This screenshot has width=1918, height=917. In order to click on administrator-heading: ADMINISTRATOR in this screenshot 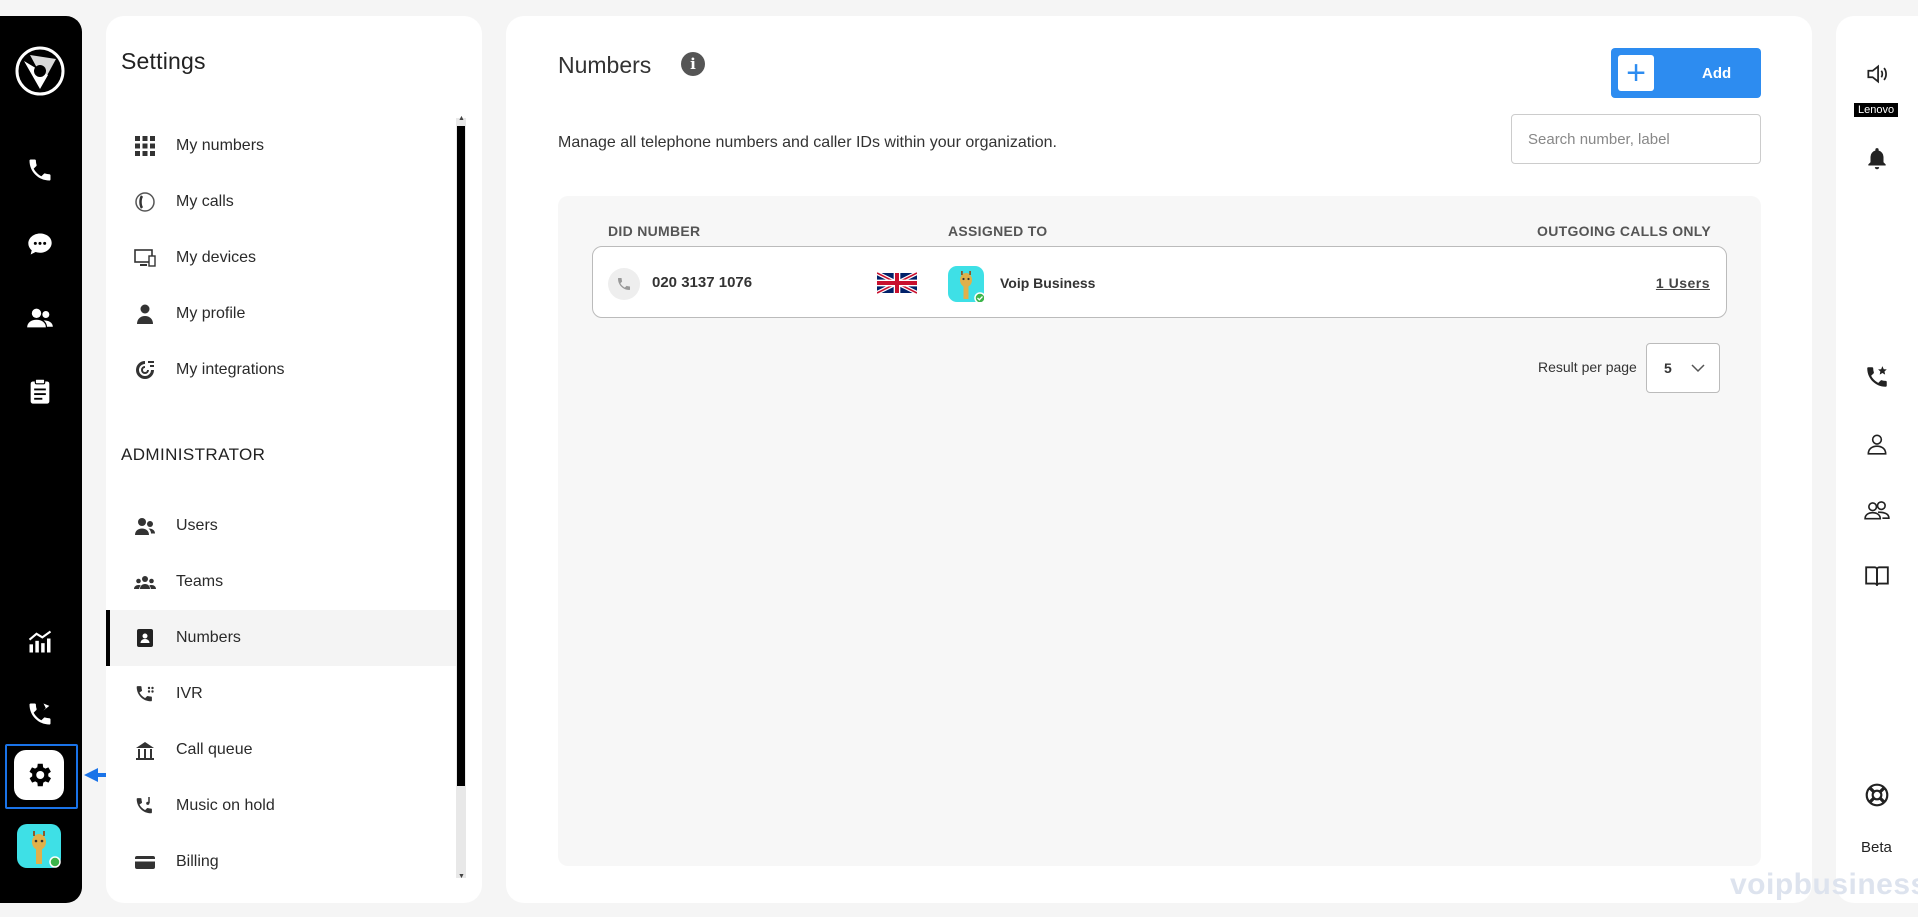, I will do `click(193, 454)`.